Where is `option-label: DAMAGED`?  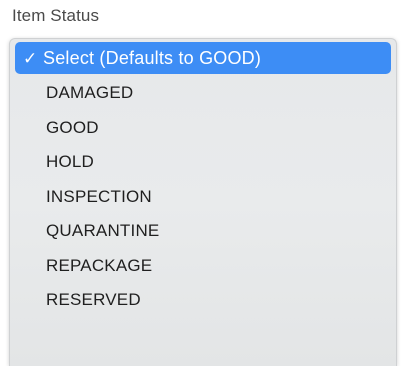 option-label: DAMAGED is located at coordinates (90, 92).